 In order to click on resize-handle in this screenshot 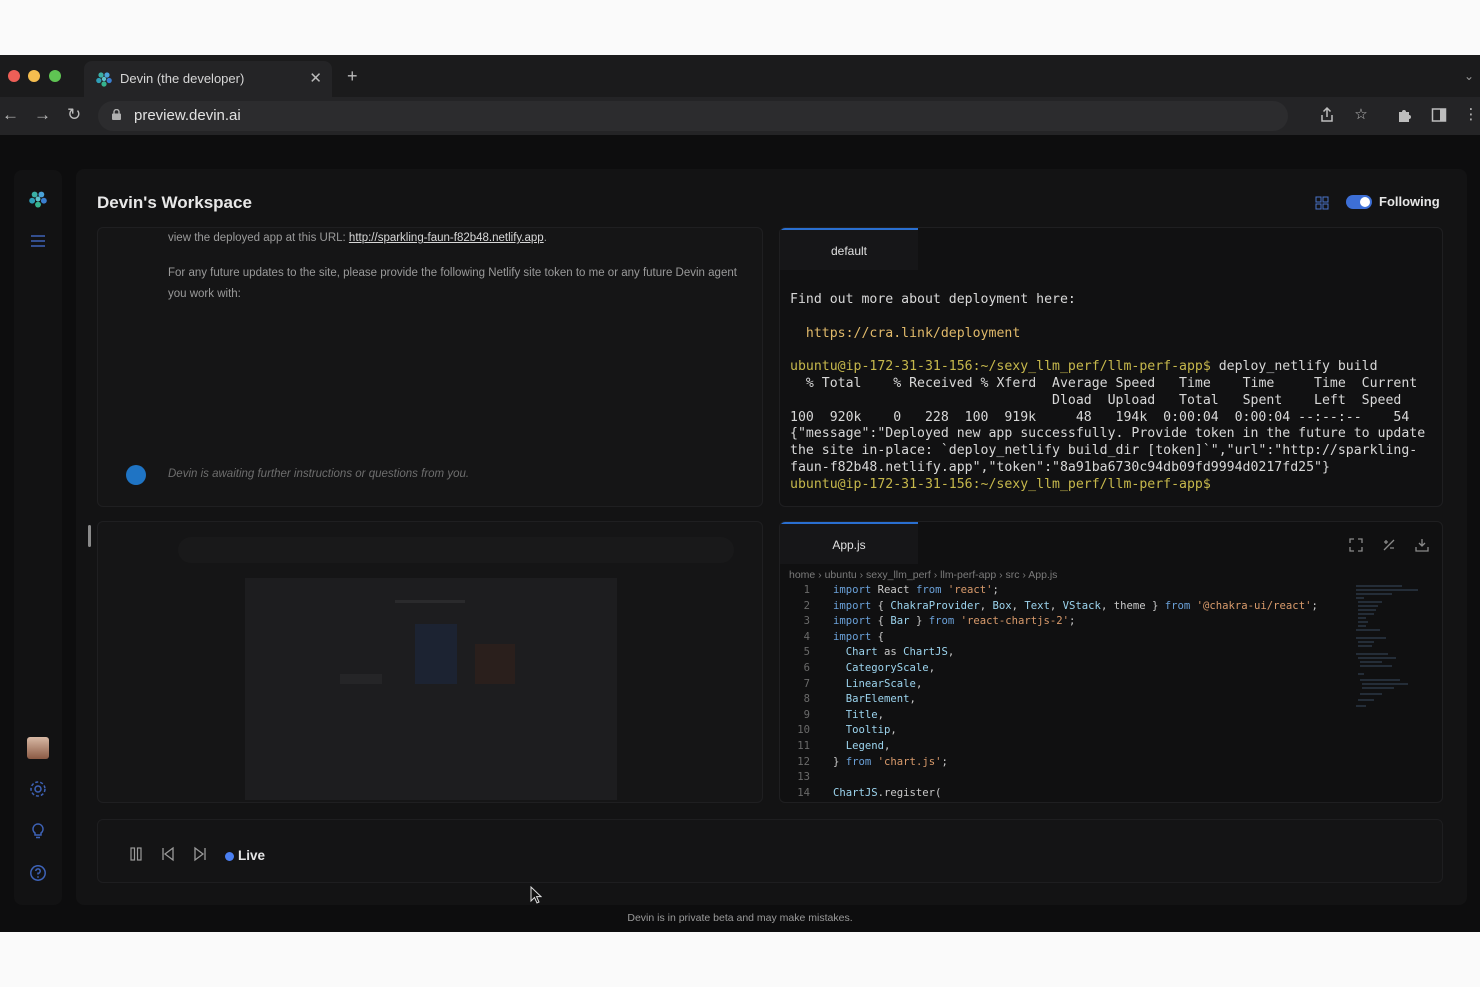, I will do `click(89, 536)`.